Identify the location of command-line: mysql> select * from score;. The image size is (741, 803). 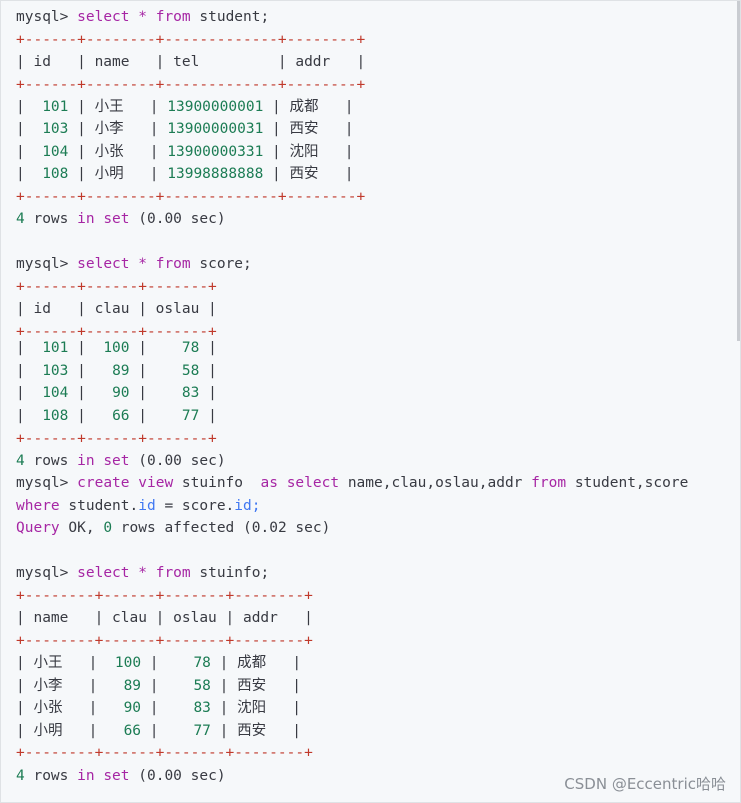
(134, 264).